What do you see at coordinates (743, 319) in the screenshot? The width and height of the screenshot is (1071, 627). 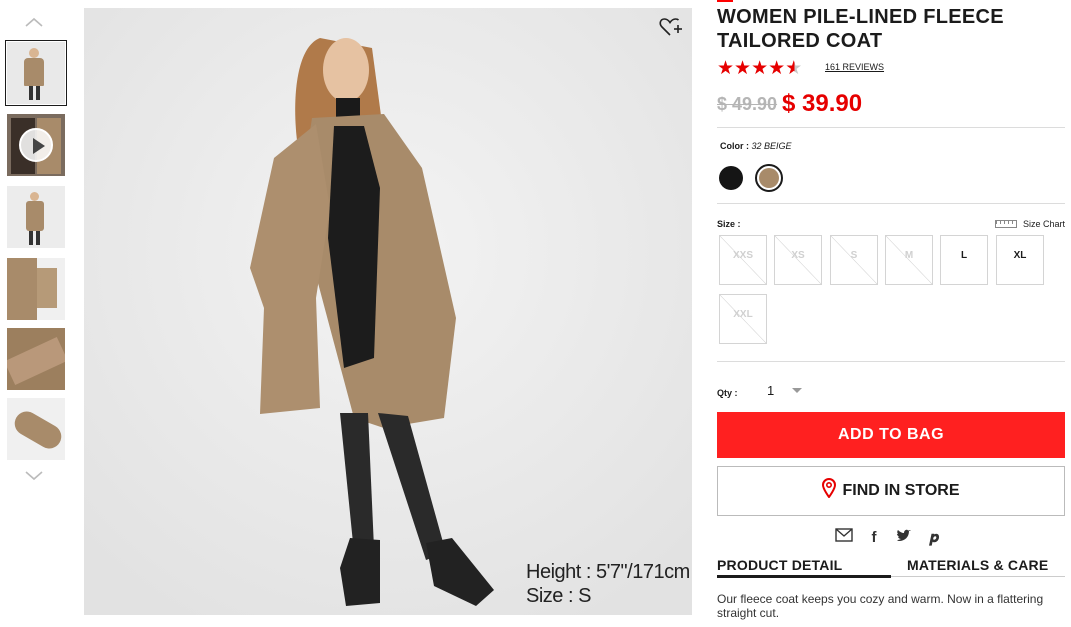 I see `size-option-xxl: XXL` at bounding box center [743, 319].